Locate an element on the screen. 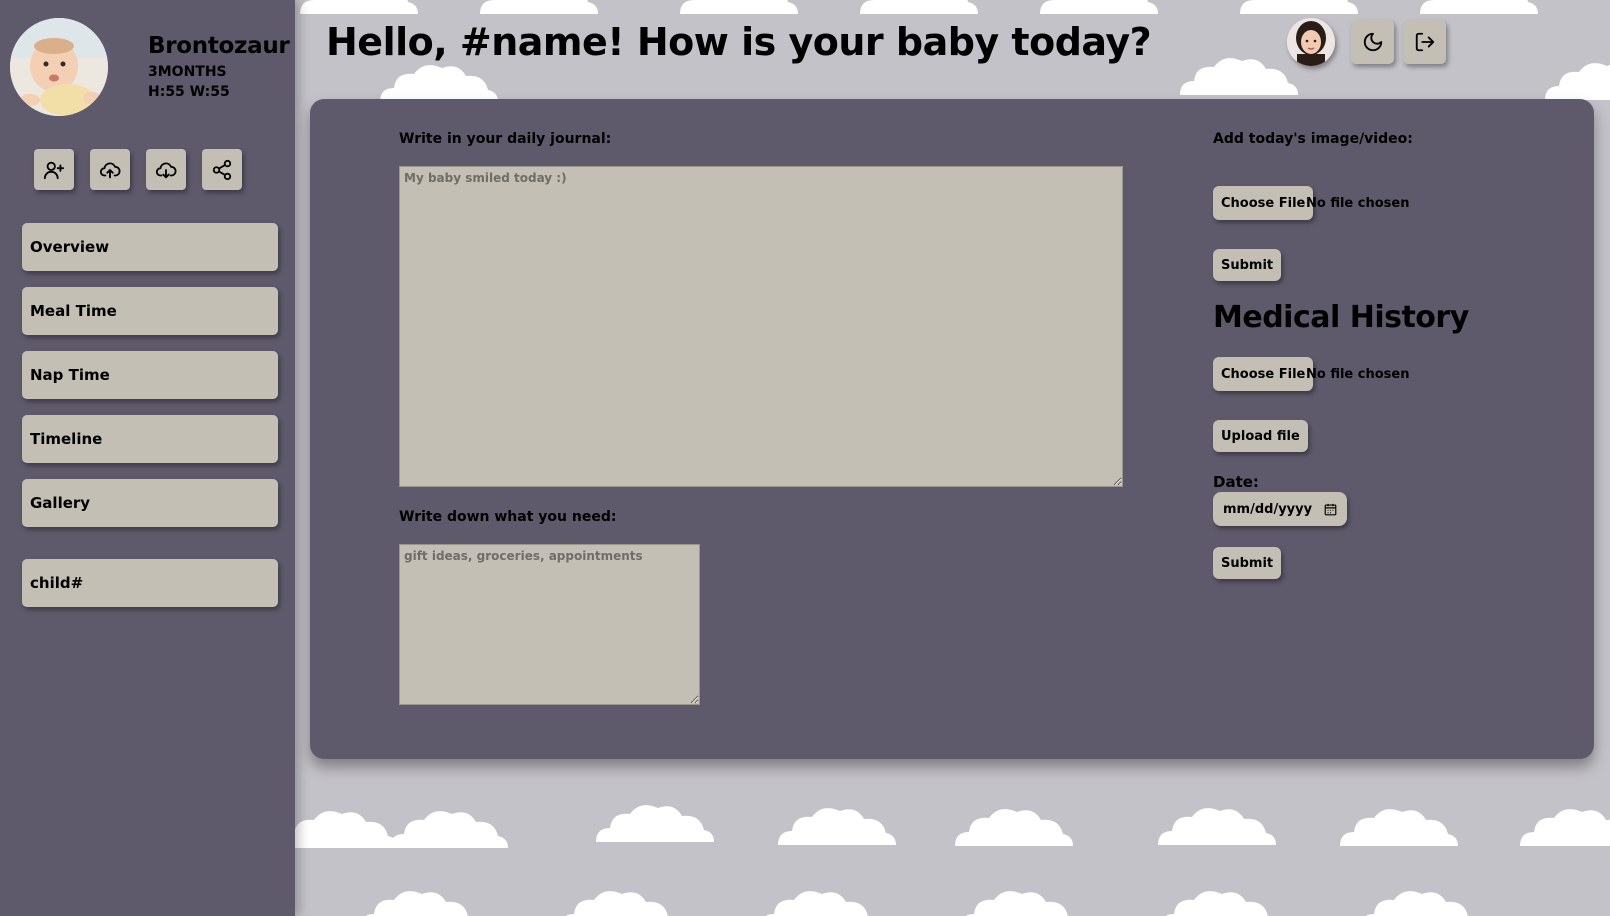 This screenshot has height=916, width=1610. date-label: Date: is located at coordinates (1236, 482).